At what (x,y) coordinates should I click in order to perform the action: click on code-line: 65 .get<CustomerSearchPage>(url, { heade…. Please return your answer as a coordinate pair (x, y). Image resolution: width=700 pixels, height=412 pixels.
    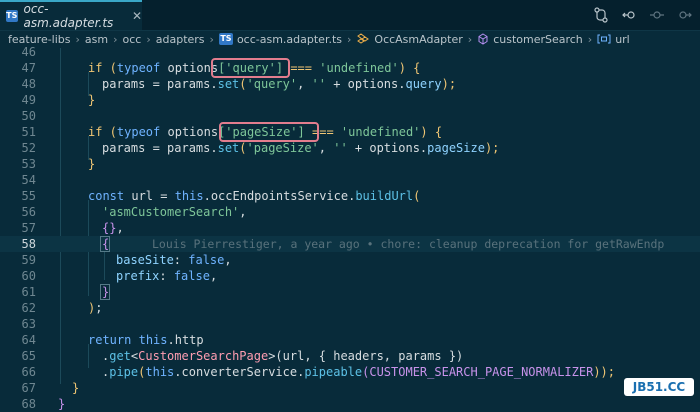
    Looking at the image, I should click on (350, 356).